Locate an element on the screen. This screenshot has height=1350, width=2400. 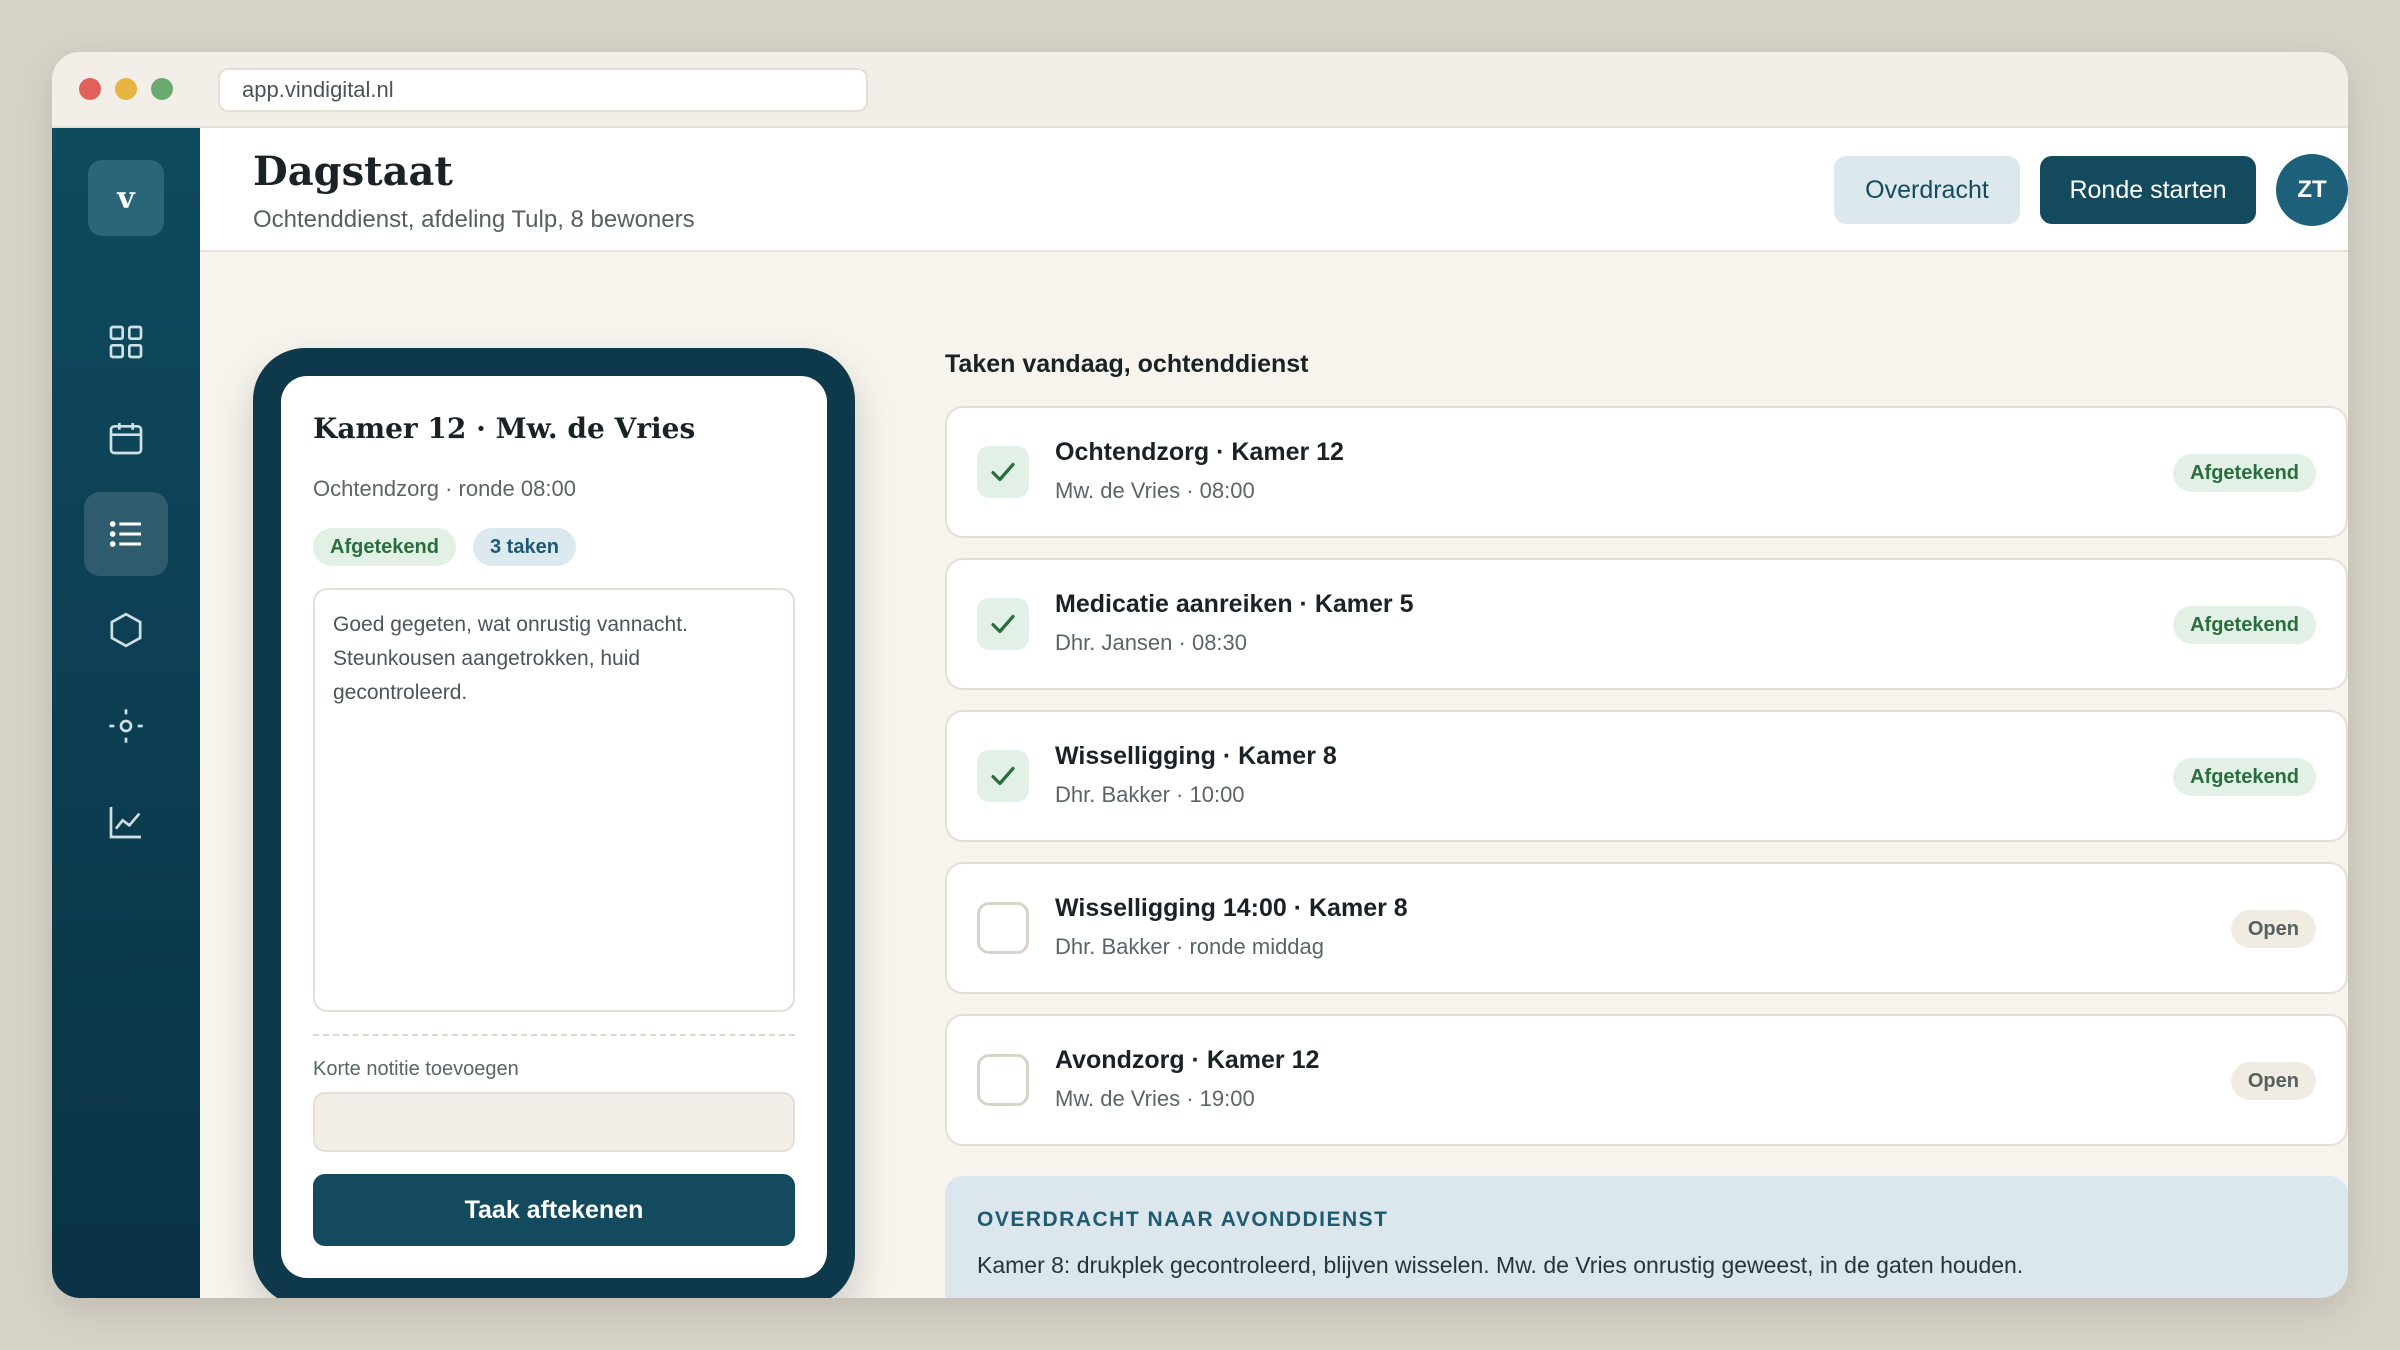
resident-title: Kamer 12 · Mw. de Vries is located at coordinates (504, 428).